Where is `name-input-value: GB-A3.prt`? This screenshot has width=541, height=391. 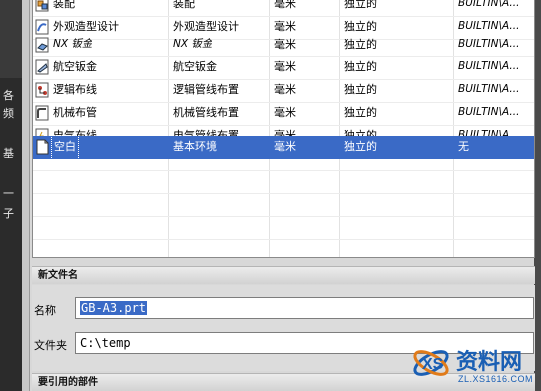
name-input-value: GB-A3.prt is located at coordinates (114, 308).